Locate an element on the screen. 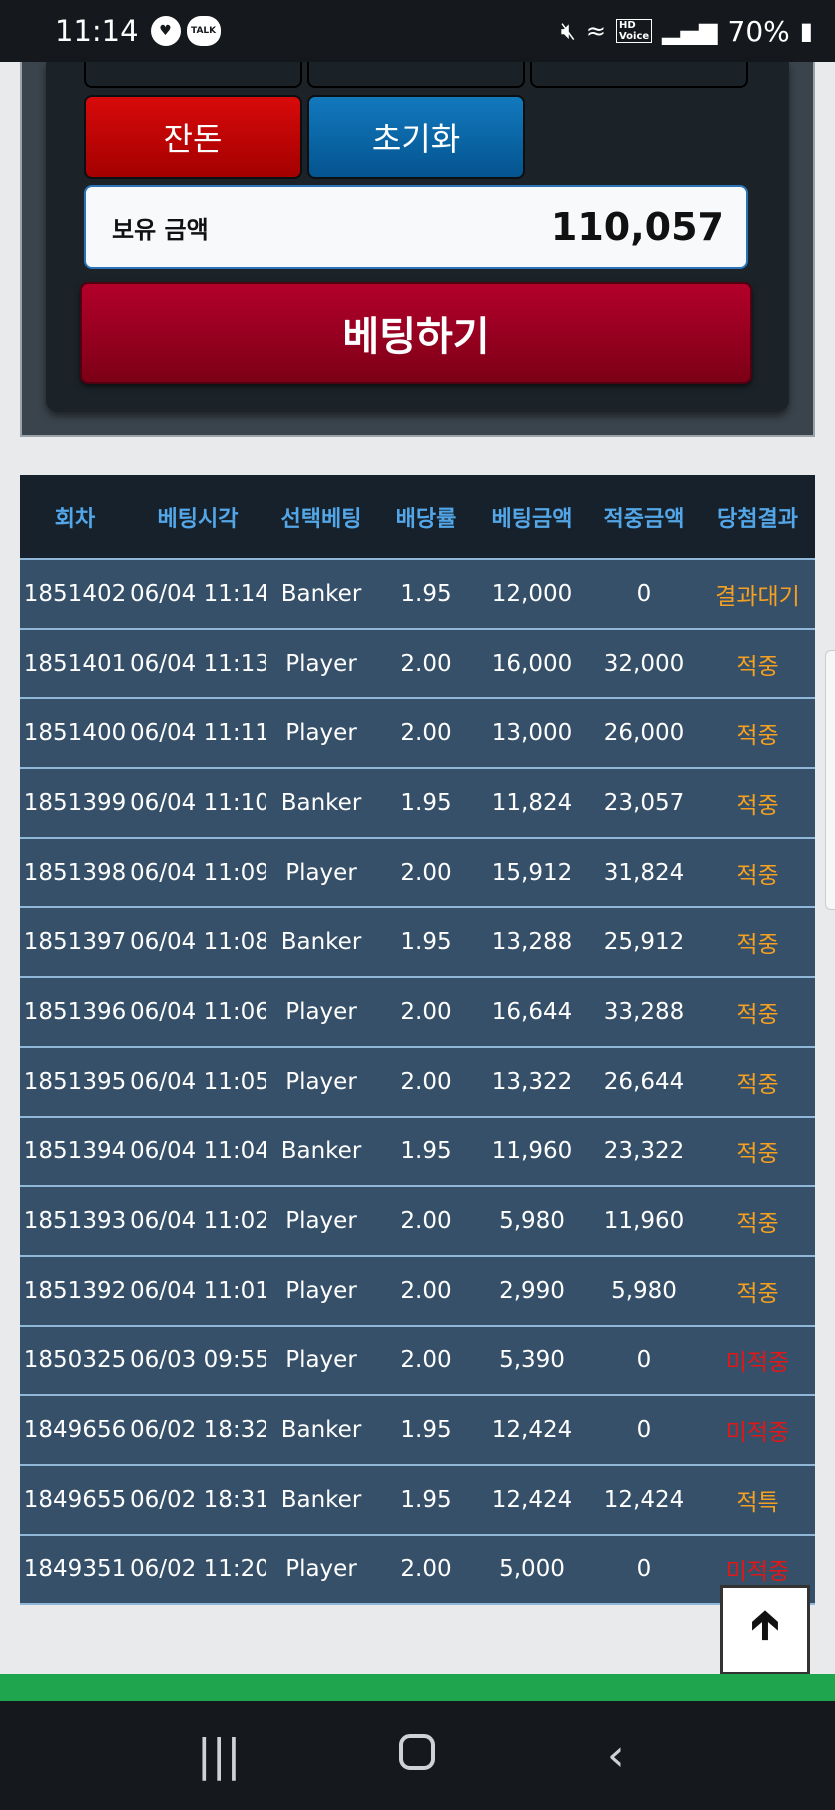 The width and height of the screenshot is (835, 1810). win-amount-cell: 26,000 is located at coordinates (644, 734).